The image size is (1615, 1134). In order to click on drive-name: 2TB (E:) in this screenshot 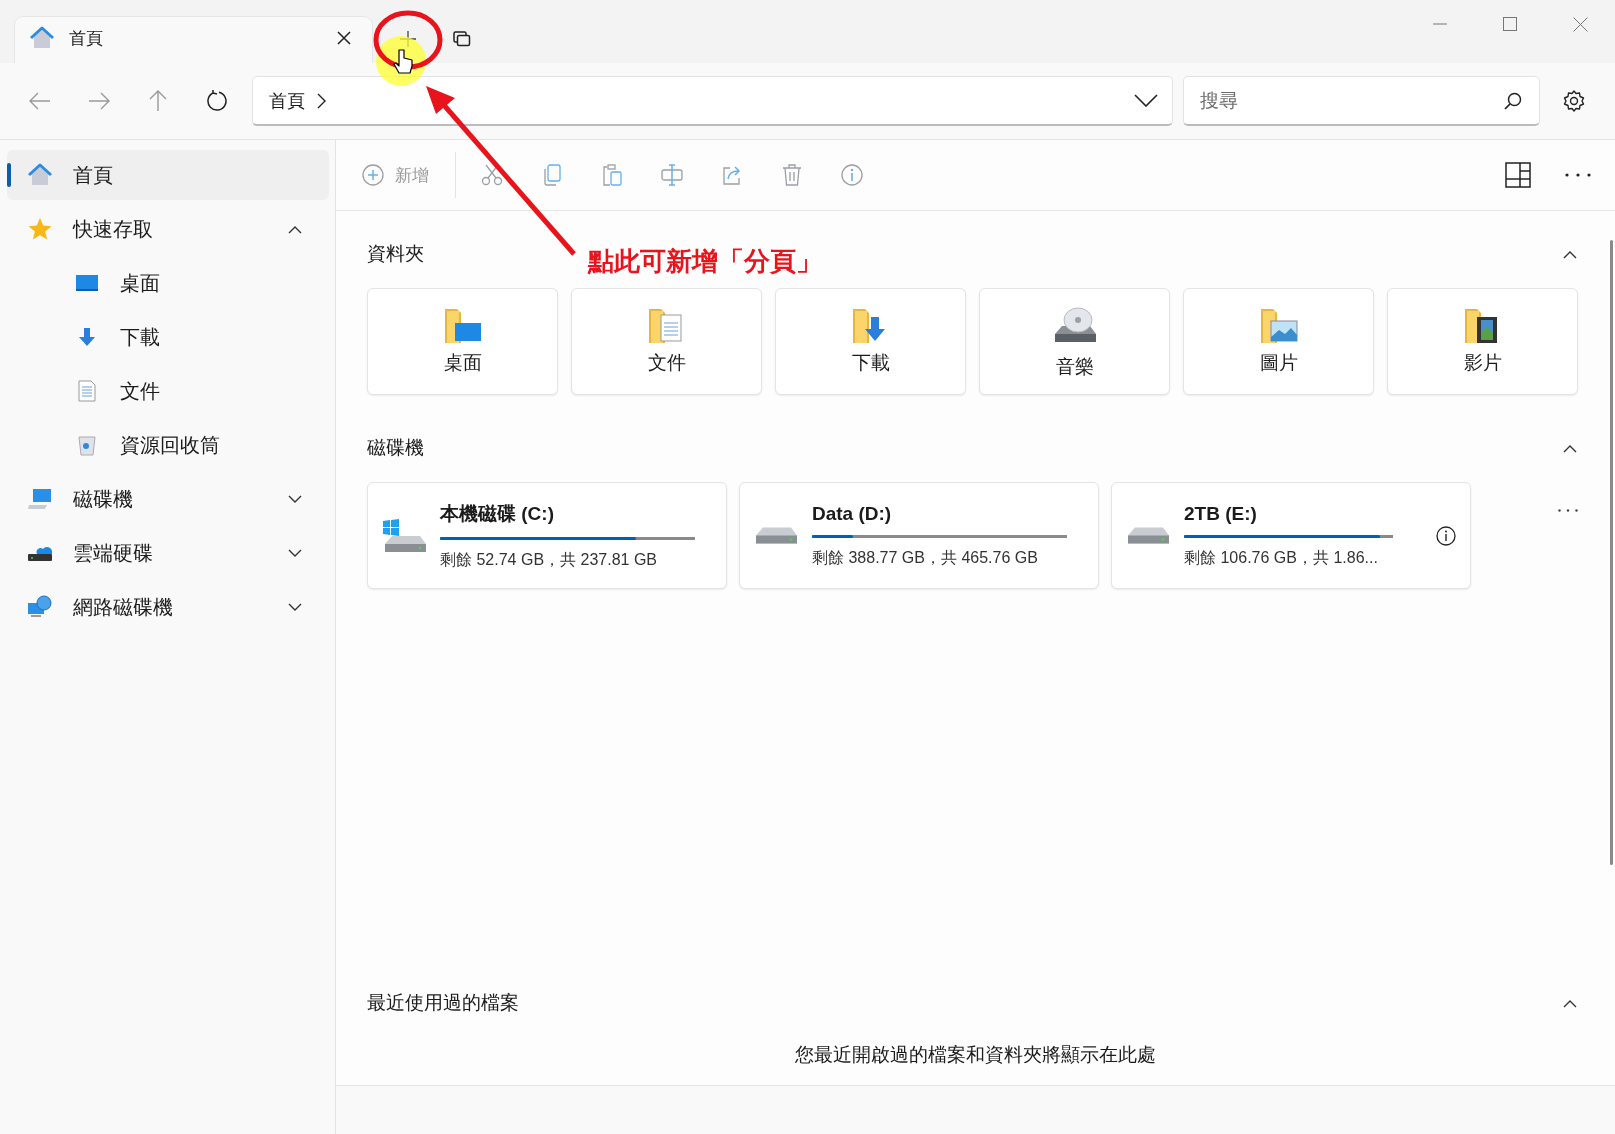, I will do `click(1221, 513)`.